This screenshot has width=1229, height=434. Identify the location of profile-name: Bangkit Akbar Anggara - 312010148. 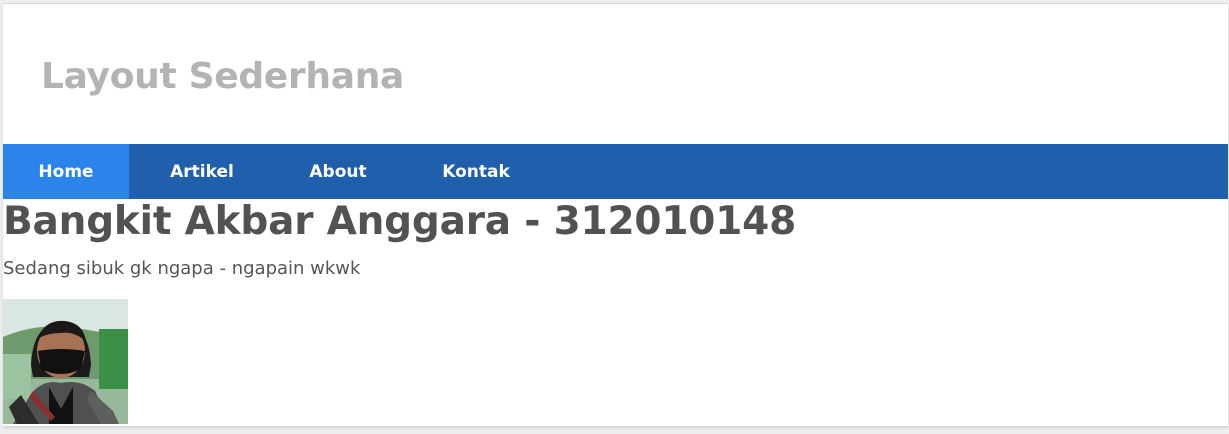
(400, 221).